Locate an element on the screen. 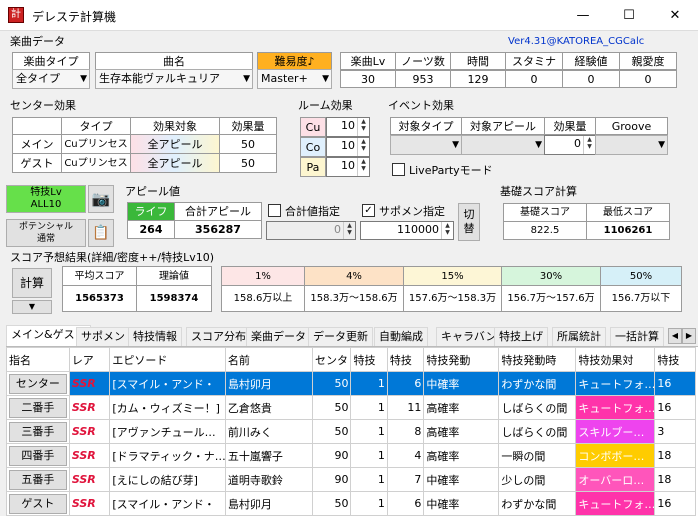  chevron-down-icon: ▼ is located at coordinates (538, 145).